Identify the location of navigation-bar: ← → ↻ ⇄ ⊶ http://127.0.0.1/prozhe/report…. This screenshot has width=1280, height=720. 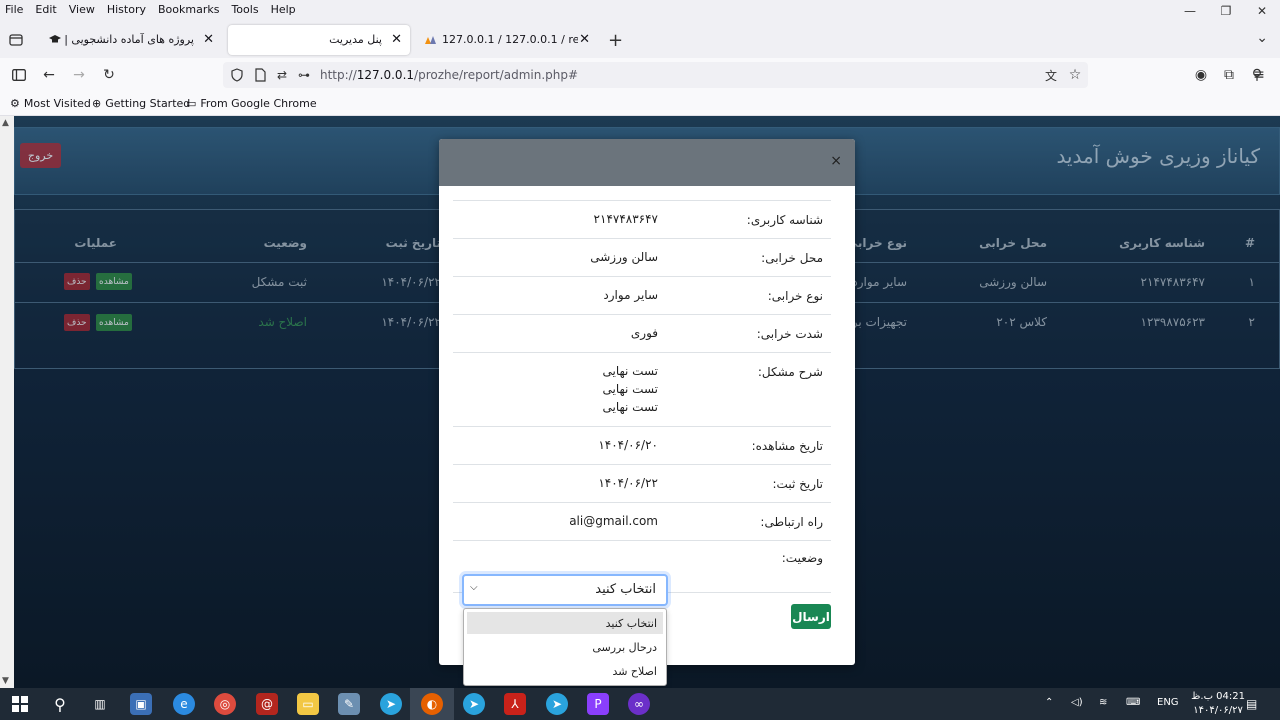
(640, 75).